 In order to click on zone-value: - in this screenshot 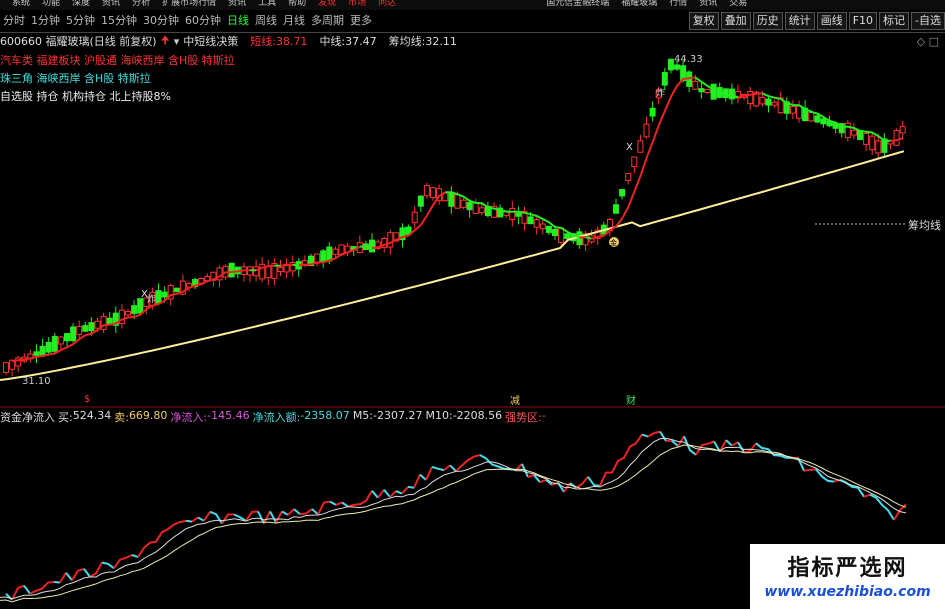, I will do `click(543, 415)`.